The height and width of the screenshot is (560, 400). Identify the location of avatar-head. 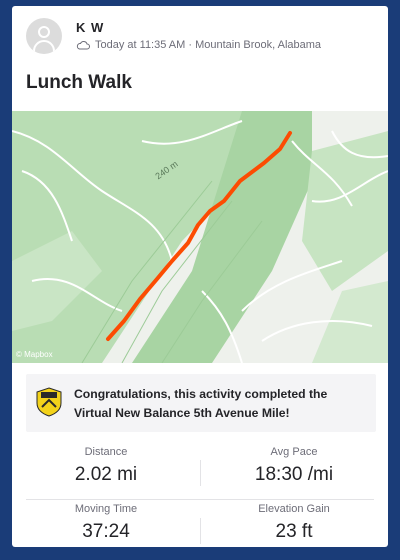
(44, 32).